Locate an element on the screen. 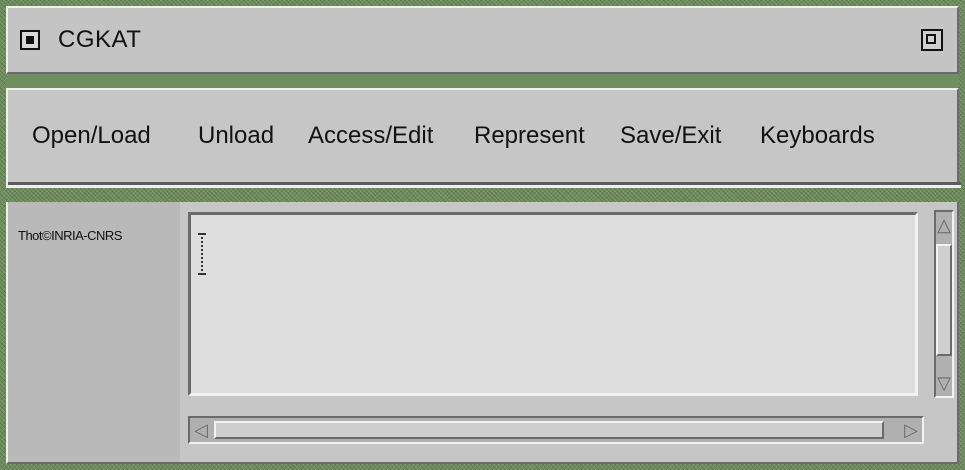 The image size is (965, 470). vertical-scrollbar: △ ▽ is located at coordinates (944, 304).